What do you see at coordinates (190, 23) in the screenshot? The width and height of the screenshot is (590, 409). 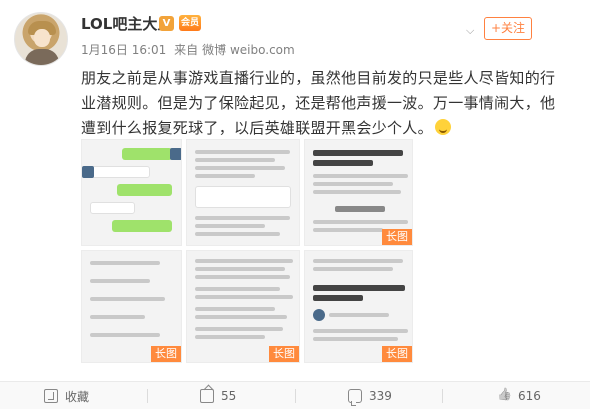 I see `member-icon: 会员` at bounding box center [190, 23].